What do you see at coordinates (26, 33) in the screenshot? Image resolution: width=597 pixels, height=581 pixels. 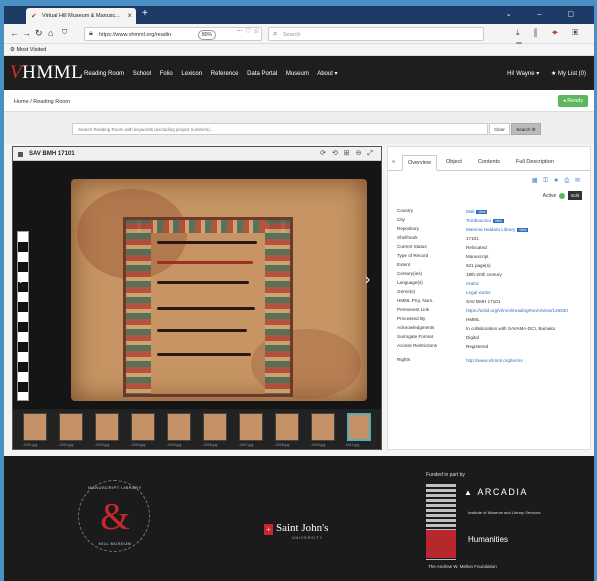 I see `forward-icon: →` at bounding box center [26, 33].